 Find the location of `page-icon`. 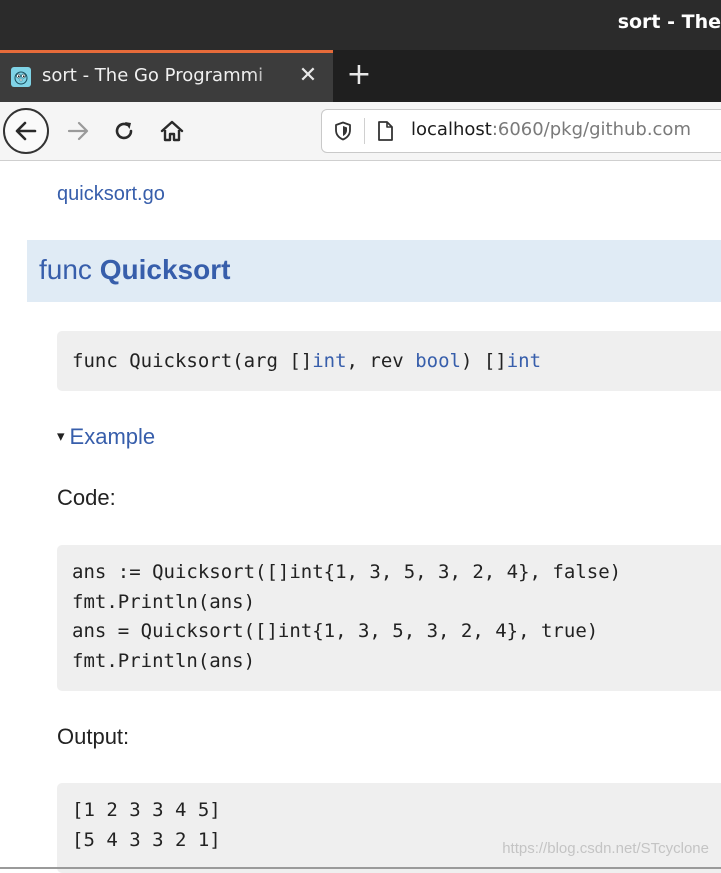

page-icon is located at coordinates (385, 131).